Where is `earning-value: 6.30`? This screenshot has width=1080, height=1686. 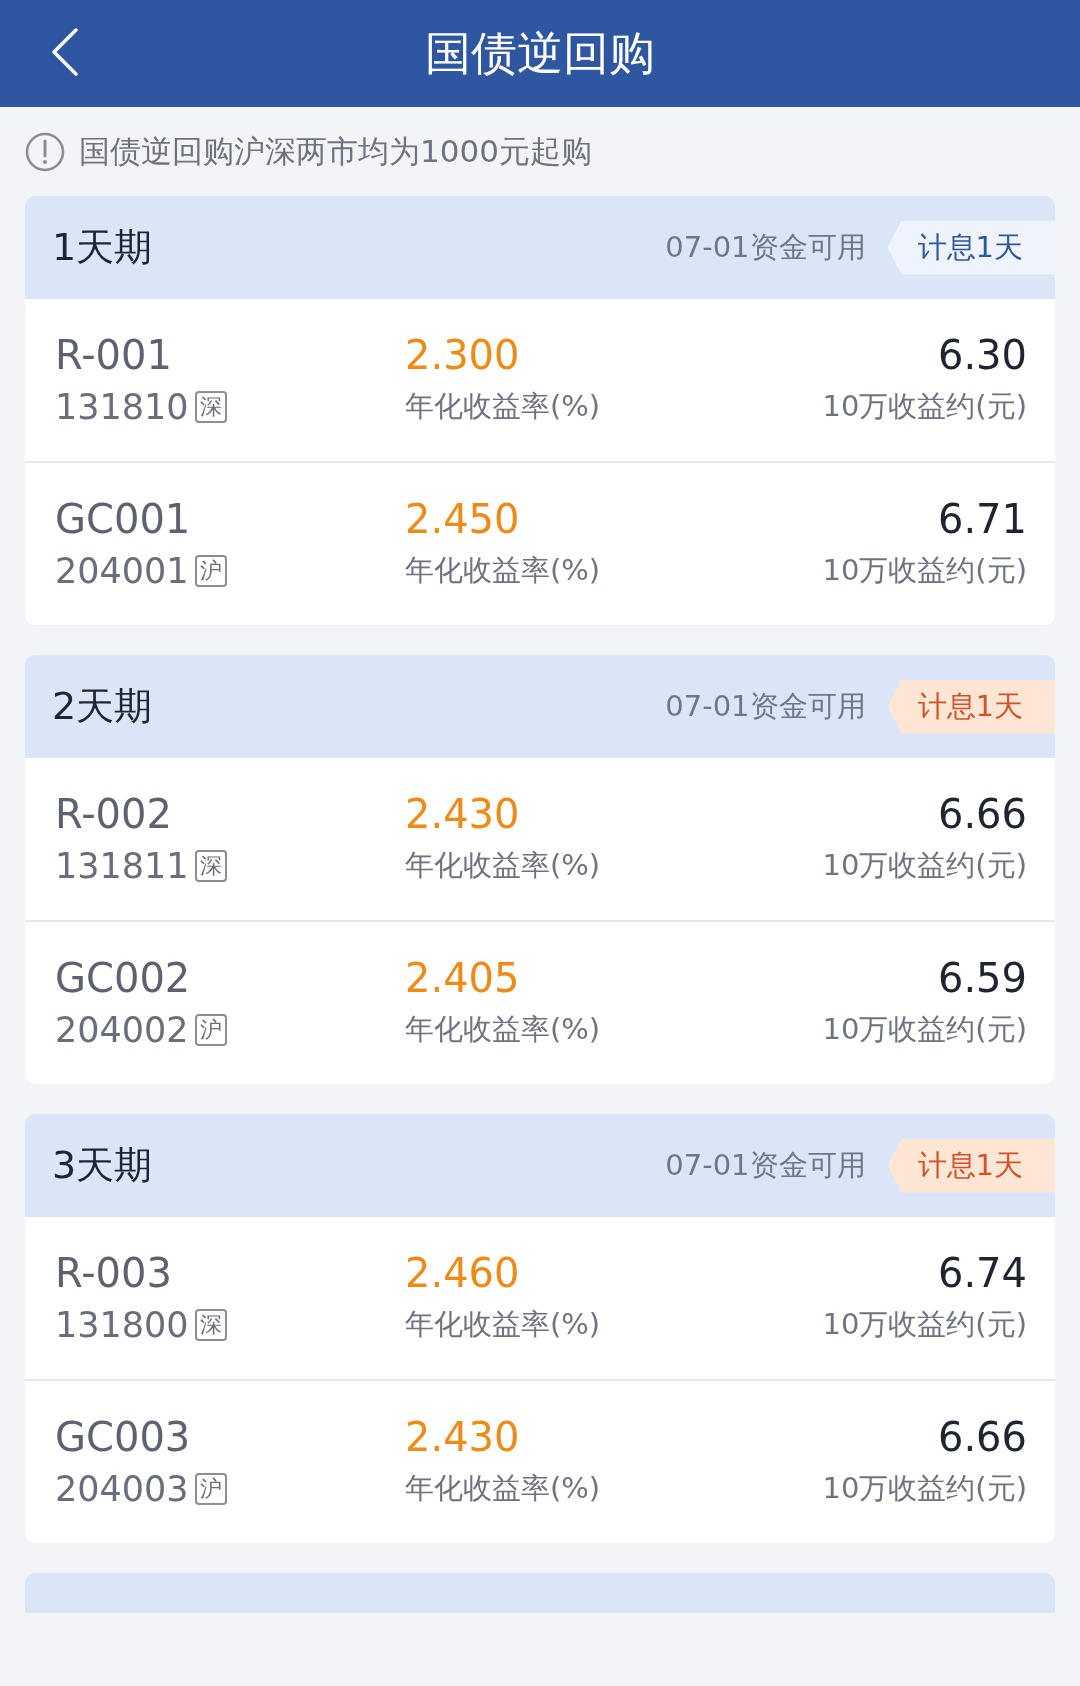
earning-value: 6.30 is located at coordinates (982, 355).